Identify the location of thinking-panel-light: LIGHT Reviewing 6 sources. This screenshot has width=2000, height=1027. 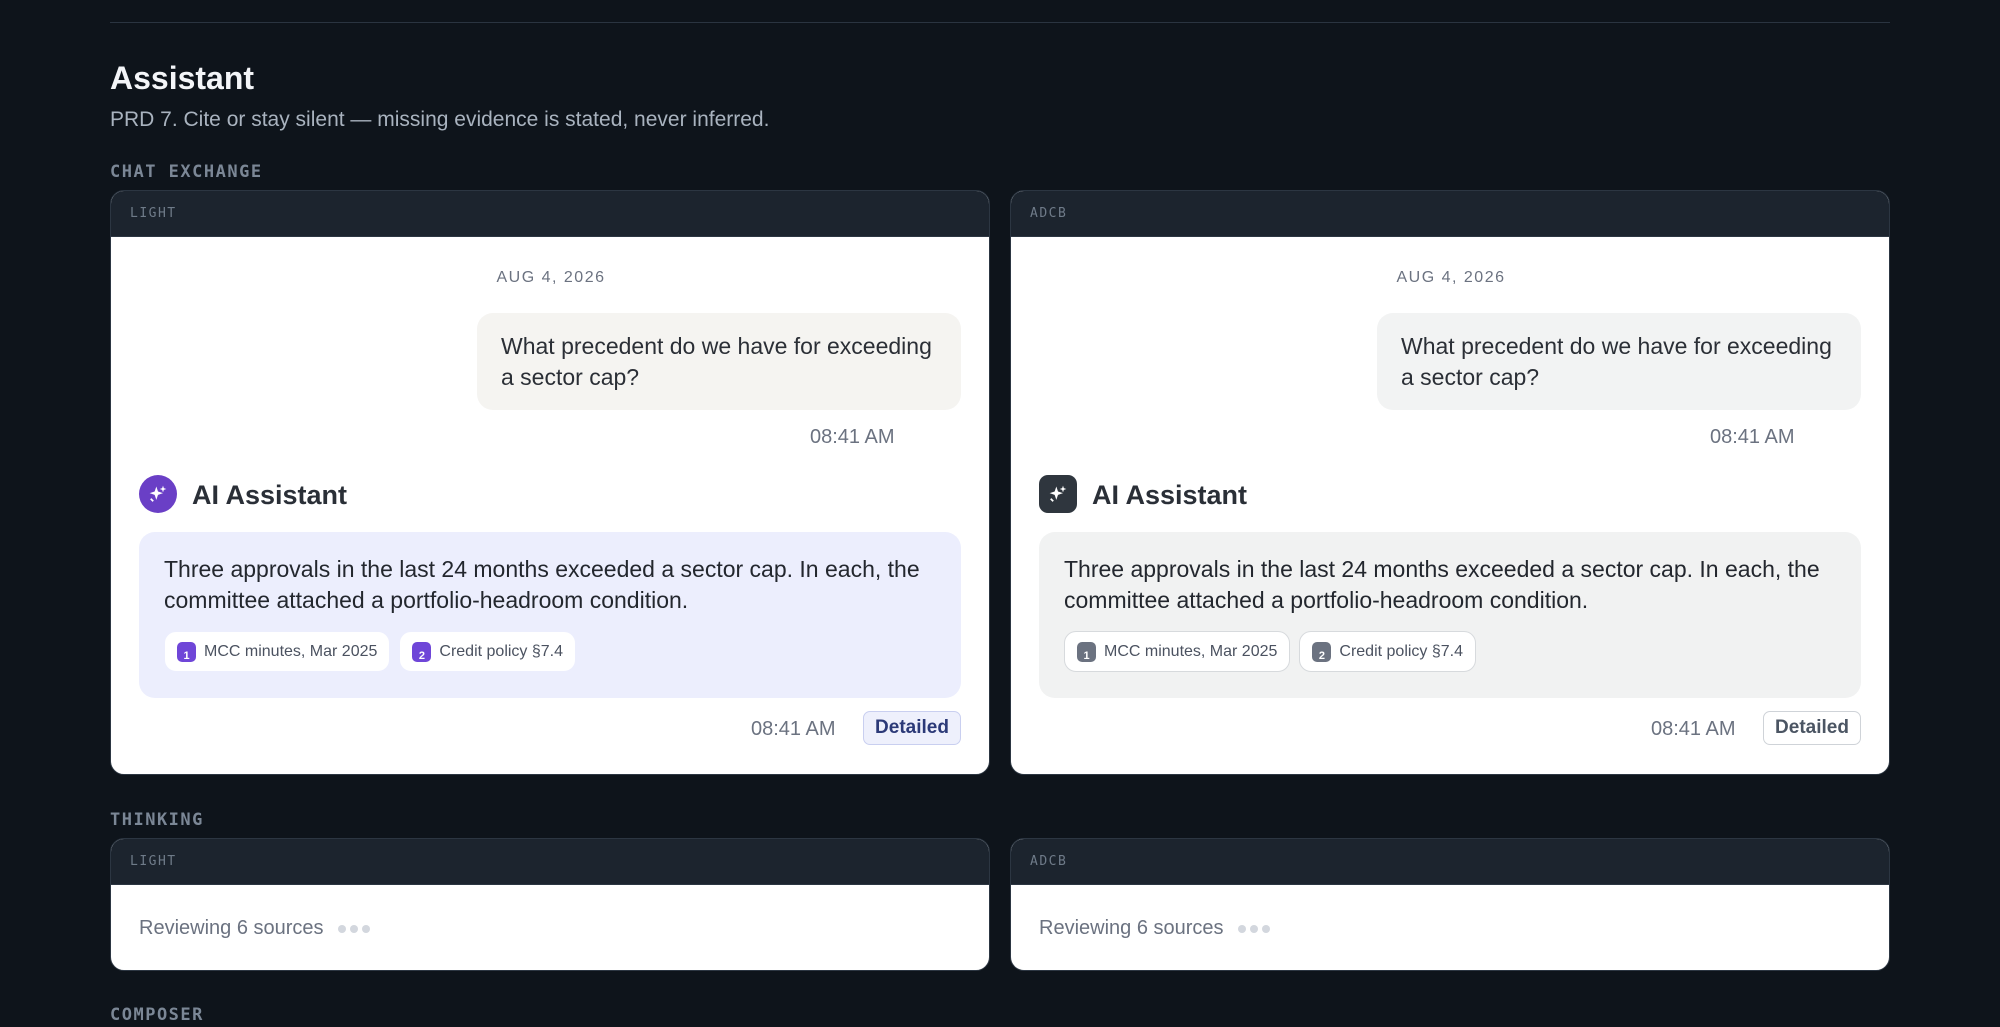
(550, 904).